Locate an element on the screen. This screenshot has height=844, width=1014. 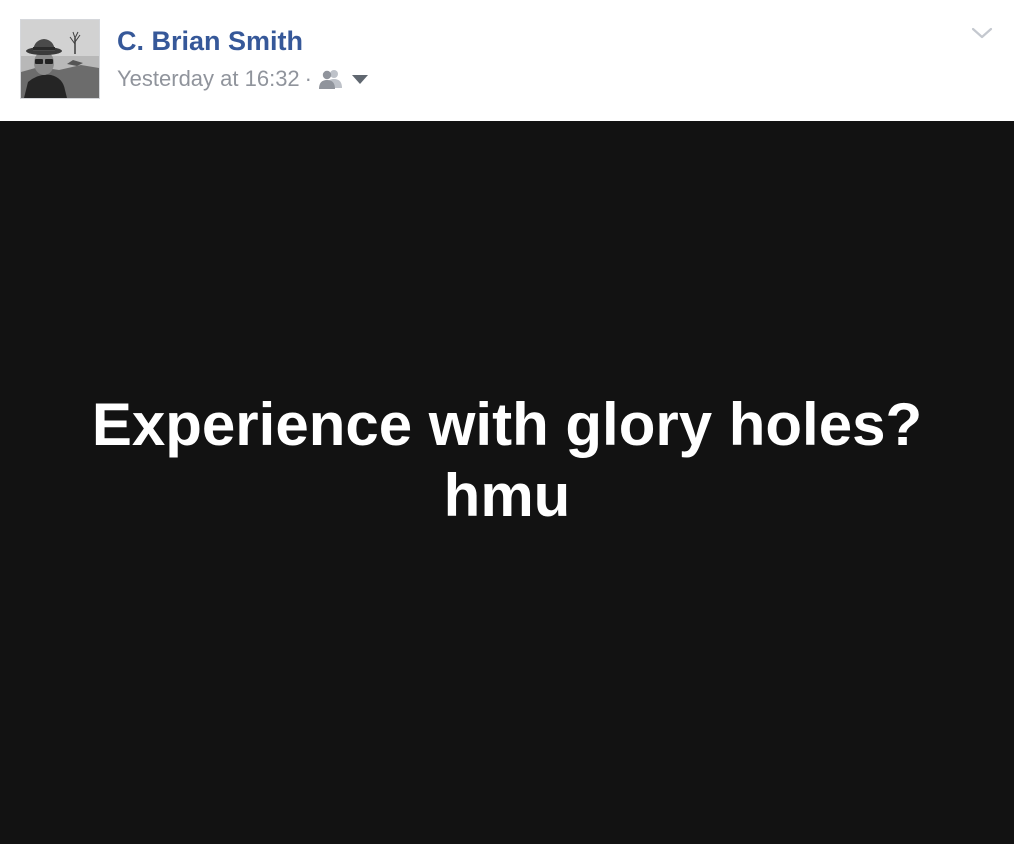
post-status-text: Experience with glory holes? hmu is located at coordinates (507, 460).